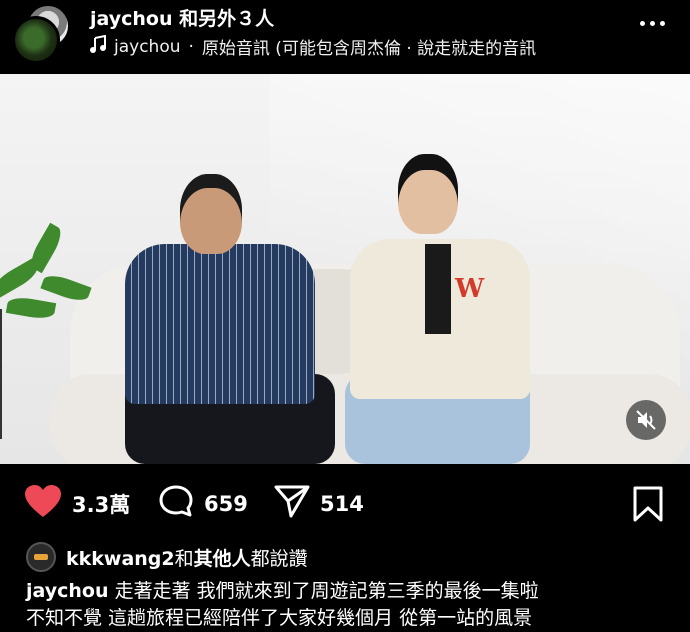  What do you see at coordinates (98, 46) in the screenshot?
I see `music-note-icon` at bounding box center [98, 46].